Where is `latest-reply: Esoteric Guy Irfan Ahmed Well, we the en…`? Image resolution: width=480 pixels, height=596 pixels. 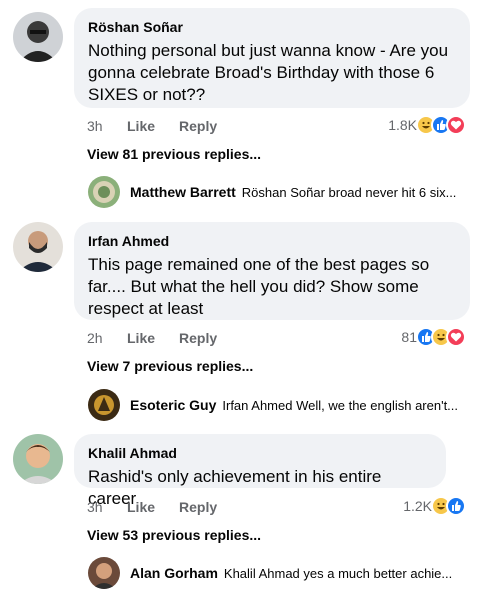 latest-reply: Esoteric Guy Irfan Ahmed Well, we the en… is located at coordinates (273, 405).